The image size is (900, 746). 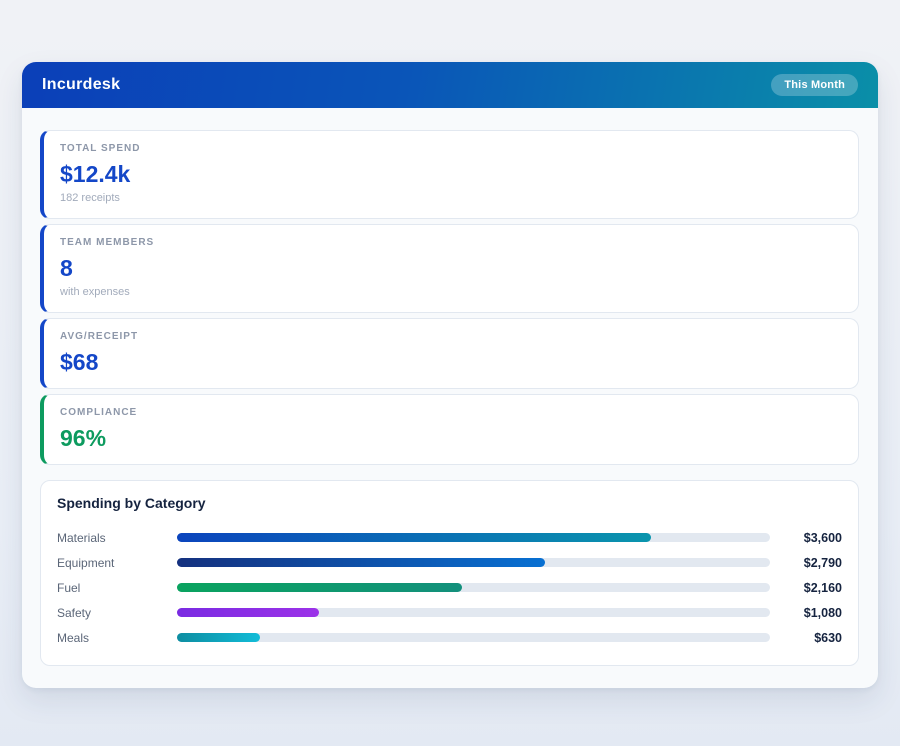 What do you see at coordinates (319, 587) in the screenshot?
I see `bar-fill-fuel` at bounding box center [319, 587].